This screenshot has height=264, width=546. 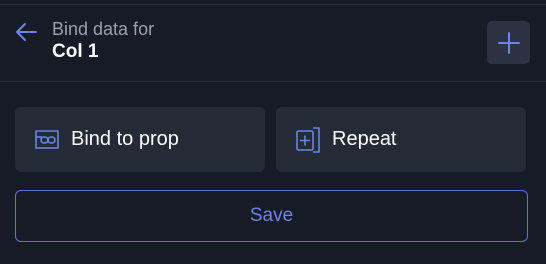 What do you see at coordinates (401, 139) in the screenshot?
I see `repeat-button: Repeat` at bounding box center [401, 139].